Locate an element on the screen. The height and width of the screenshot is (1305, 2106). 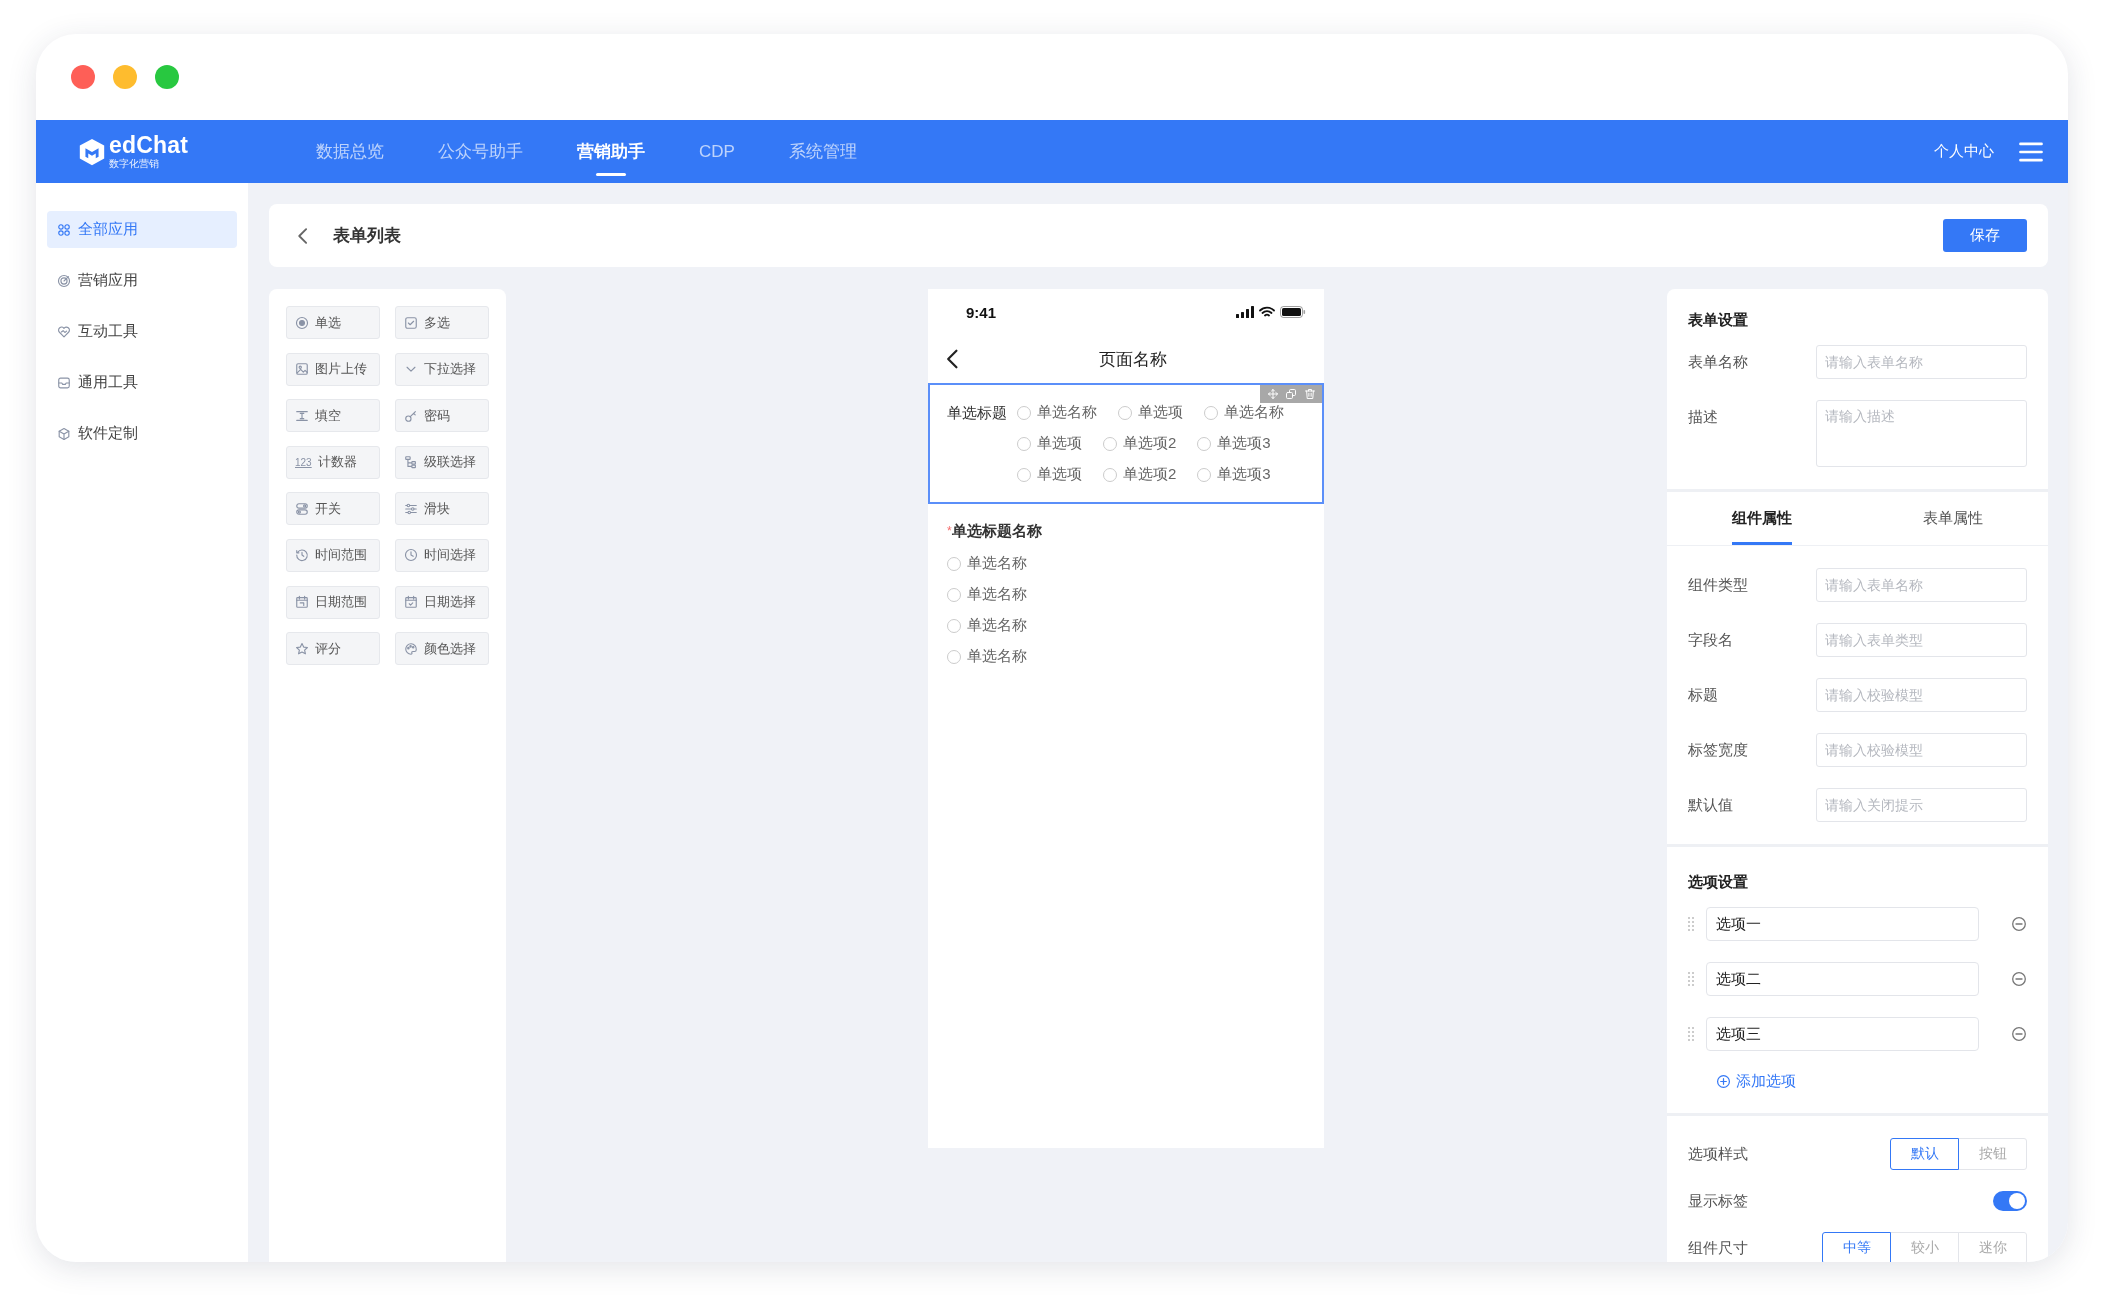
field-label: 标题 is located at coordinates (1703, 695).